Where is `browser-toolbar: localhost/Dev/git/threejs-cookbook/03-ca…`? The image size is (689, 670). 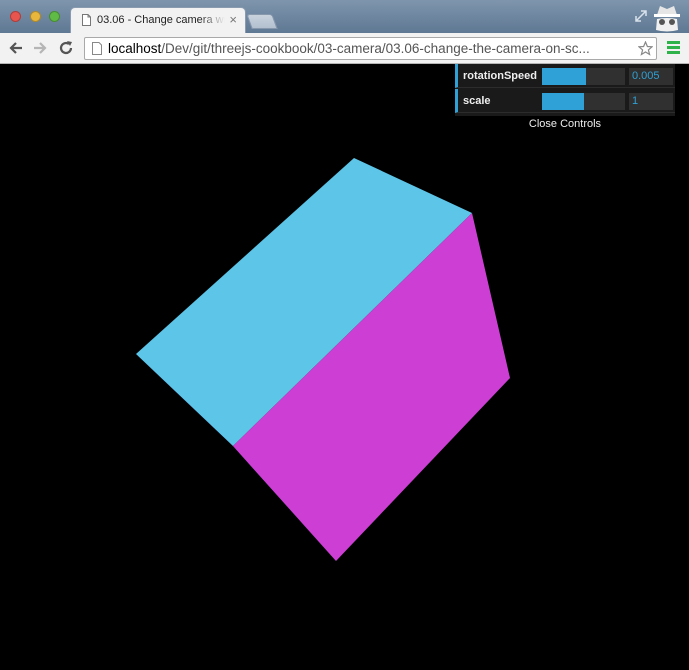 browser-toolbar: localhost/Dev/git/threejs-cookbook/03-ca… is located at coordinates (344, 48).